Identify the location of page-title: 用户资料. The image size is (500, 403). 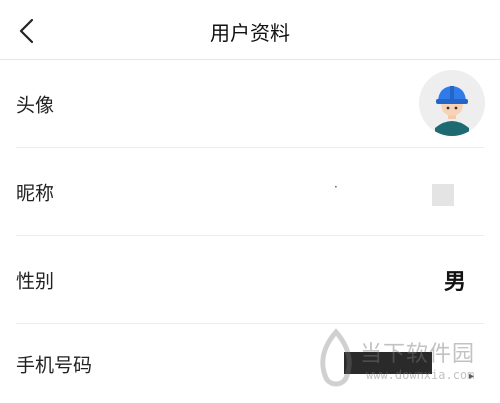
(250, 33).